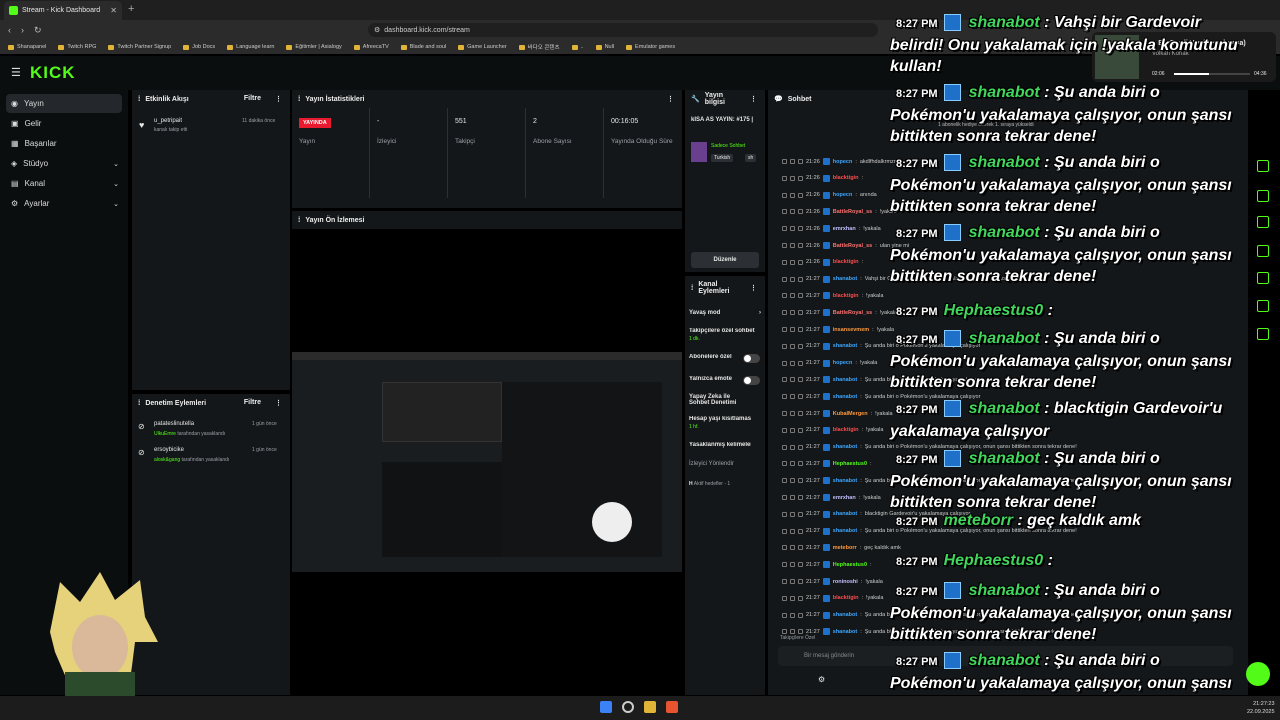  I want to click on mod-item-by: UlkuEmre, so click(165, 434).